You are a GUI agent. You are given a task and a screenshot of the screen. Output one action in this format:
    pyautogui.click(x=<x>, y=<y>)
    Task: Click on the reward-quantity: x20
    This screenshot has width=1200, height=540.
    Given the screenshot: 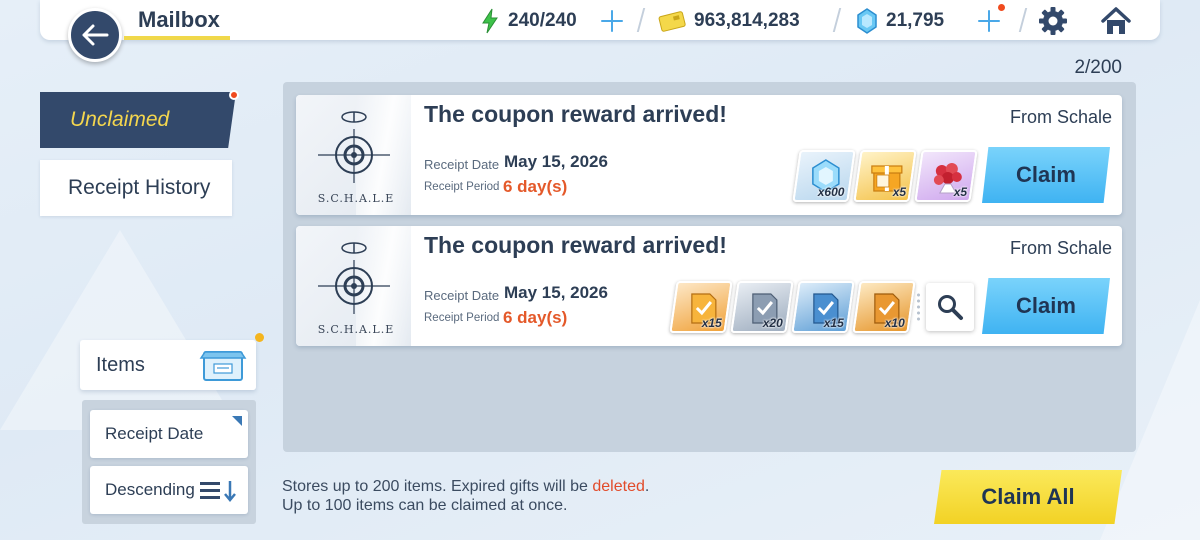 What is the action you would take?
    pyautogui.click(x=772, y=323)
    